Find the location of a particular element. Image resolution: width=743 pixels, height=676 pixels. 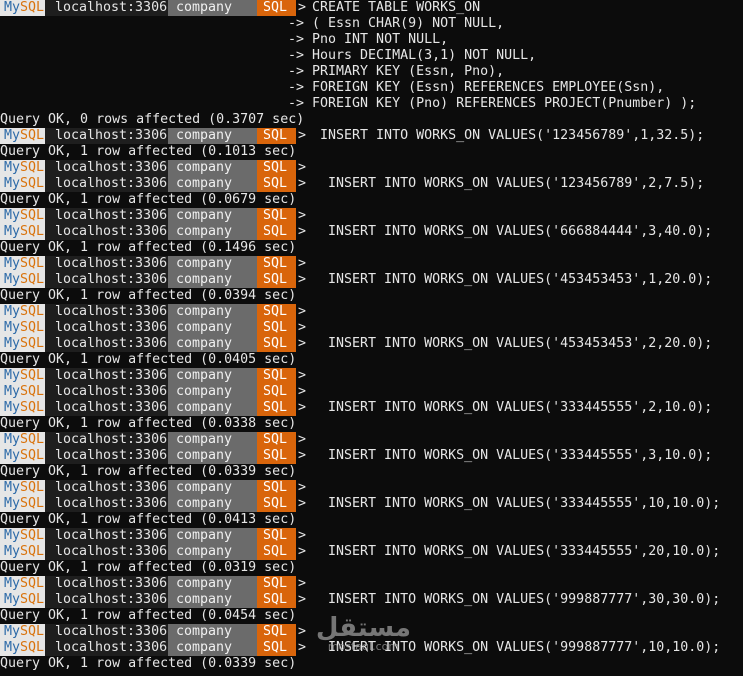

query-result-text: Query OK, 0 rows affected (0.3707 sec) is located at coordinates (152, 119).